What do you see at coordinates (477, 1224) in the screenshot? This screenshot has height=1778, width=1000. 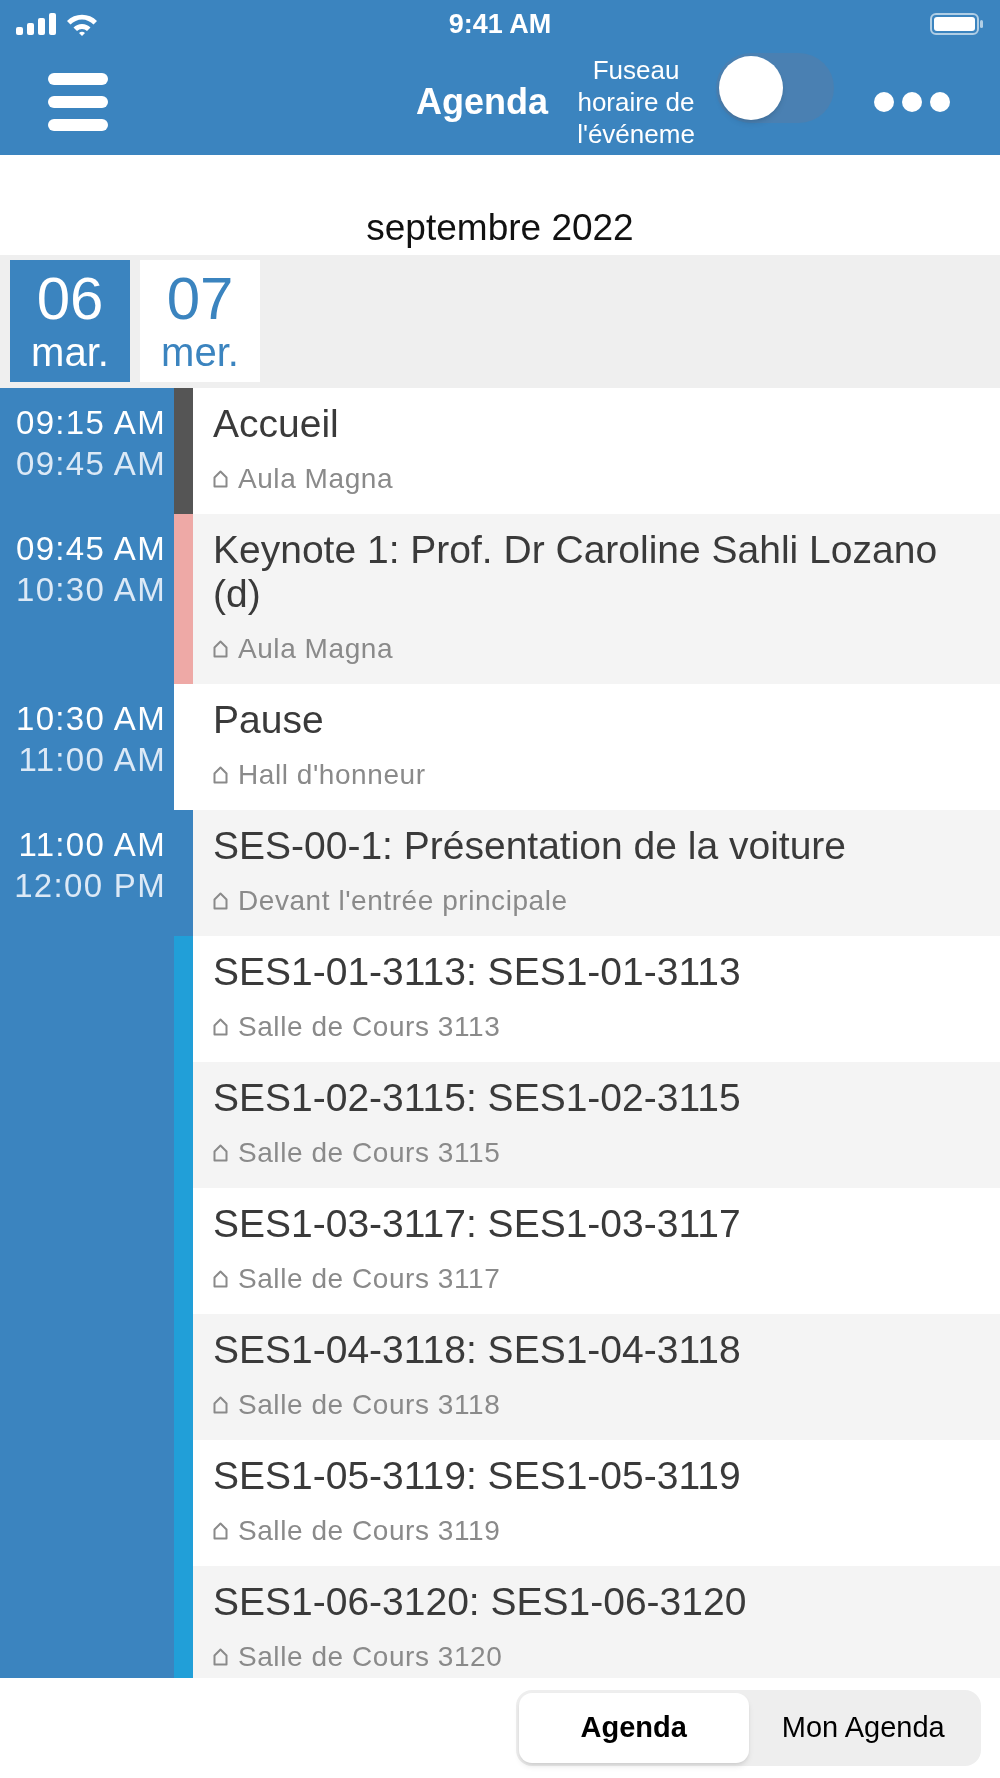 I see `event-title: SES1-03-3117` at bounding box center [477, 1224].